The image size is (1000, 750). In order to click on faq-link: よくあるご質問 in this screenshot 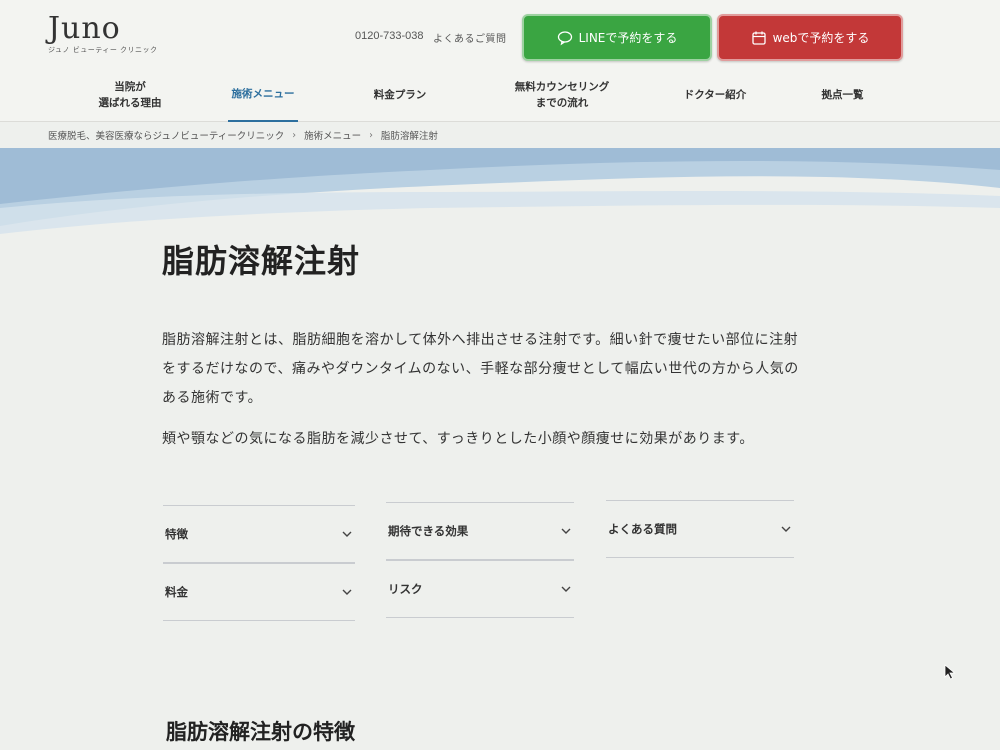, I will do `click(470, 37)`.